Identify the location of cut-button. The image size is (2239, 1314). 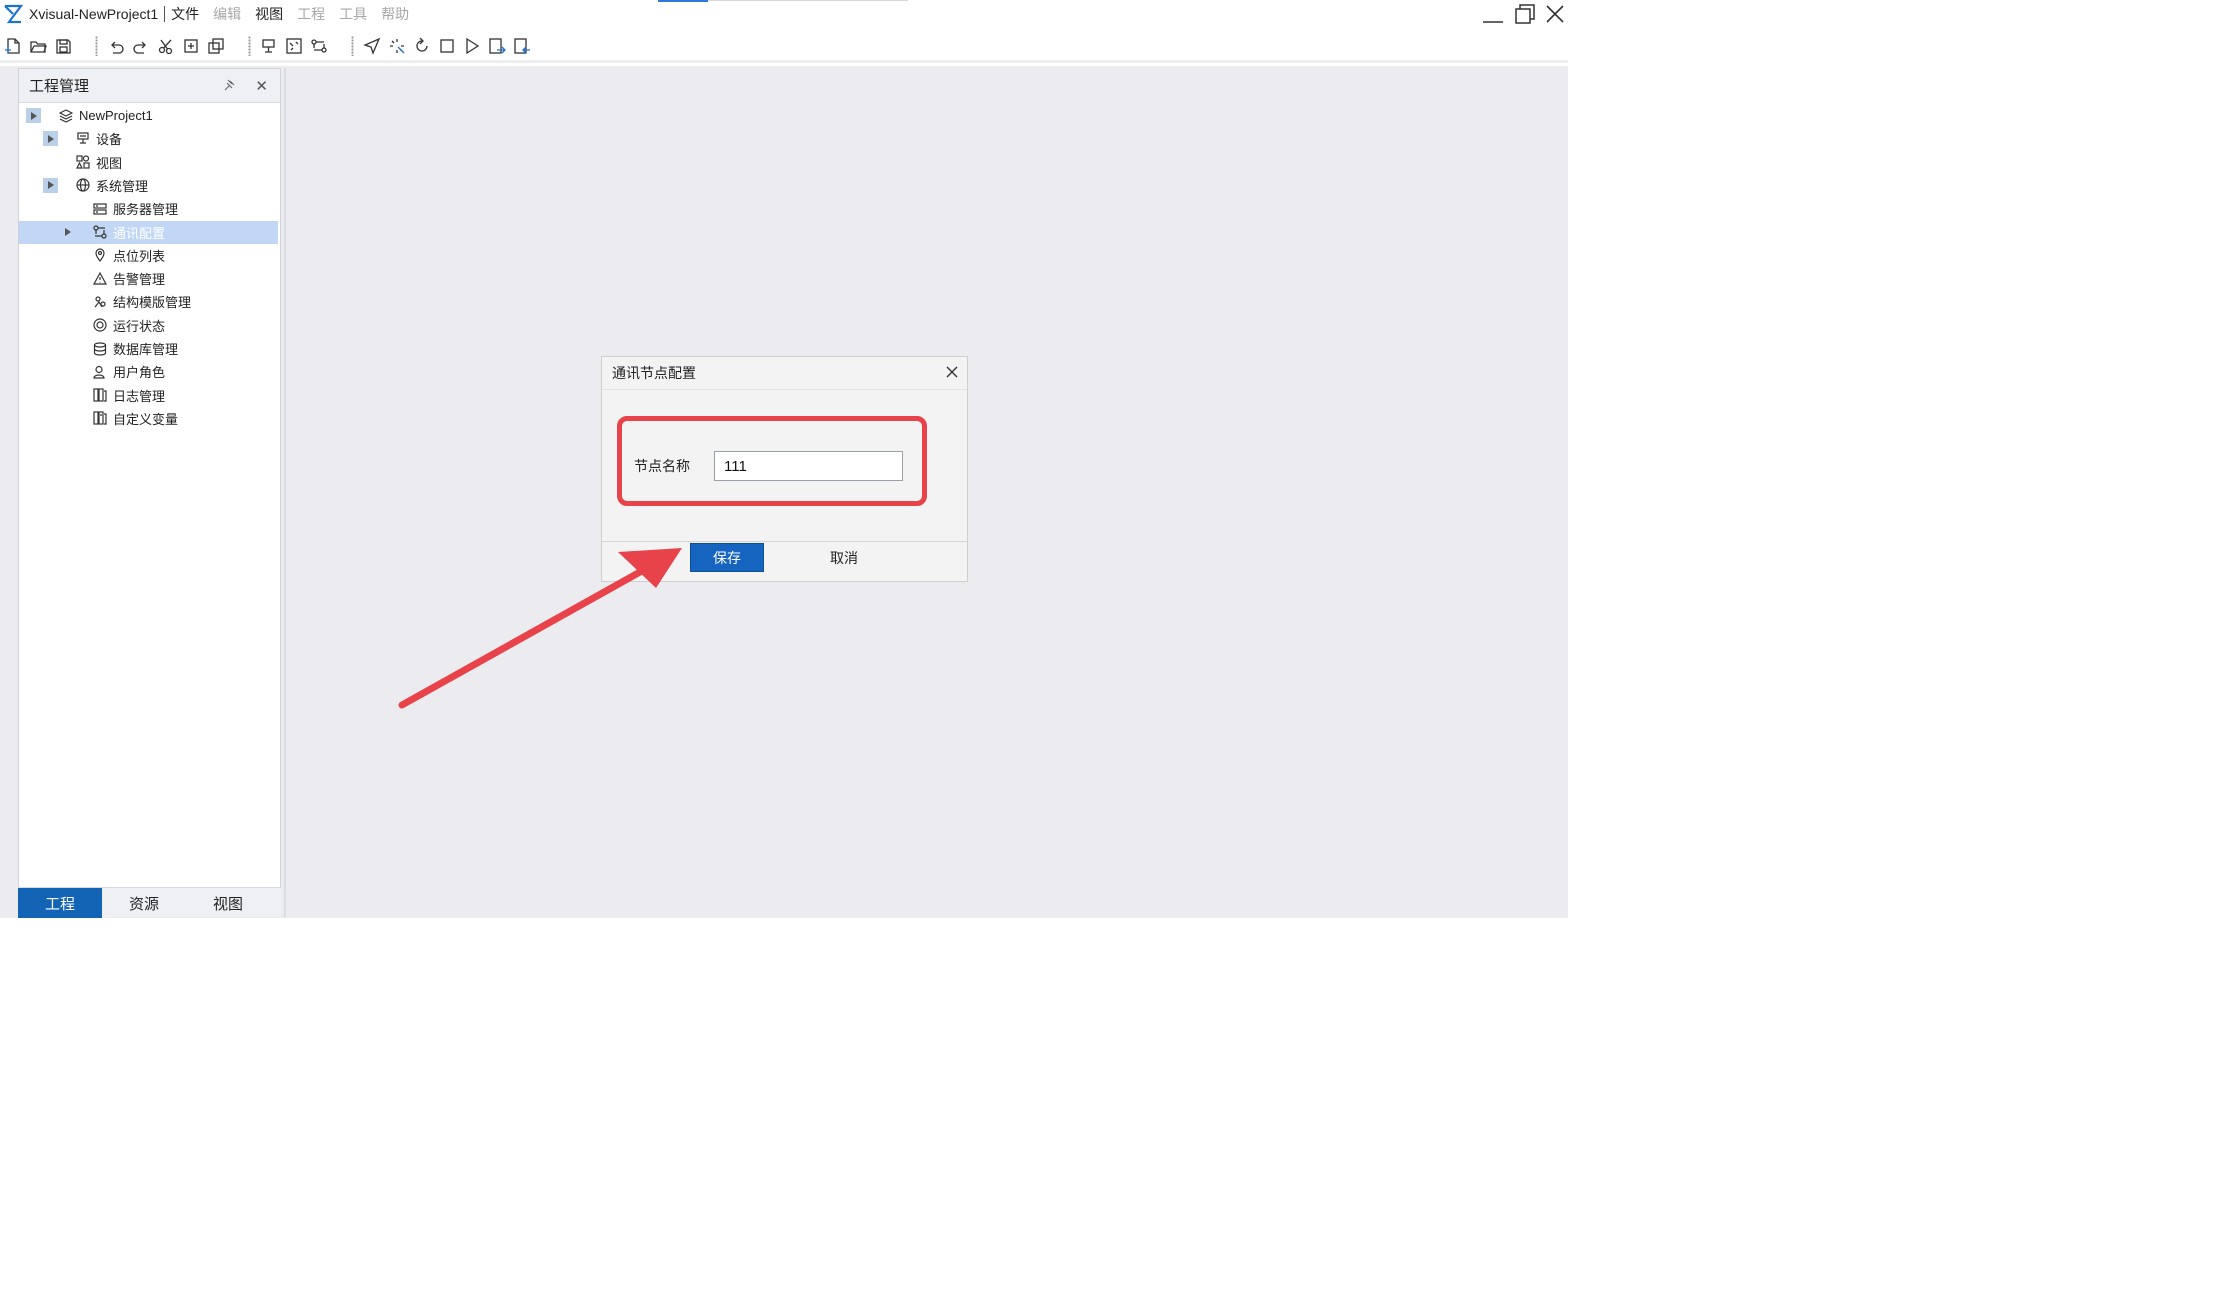
(165, 45).